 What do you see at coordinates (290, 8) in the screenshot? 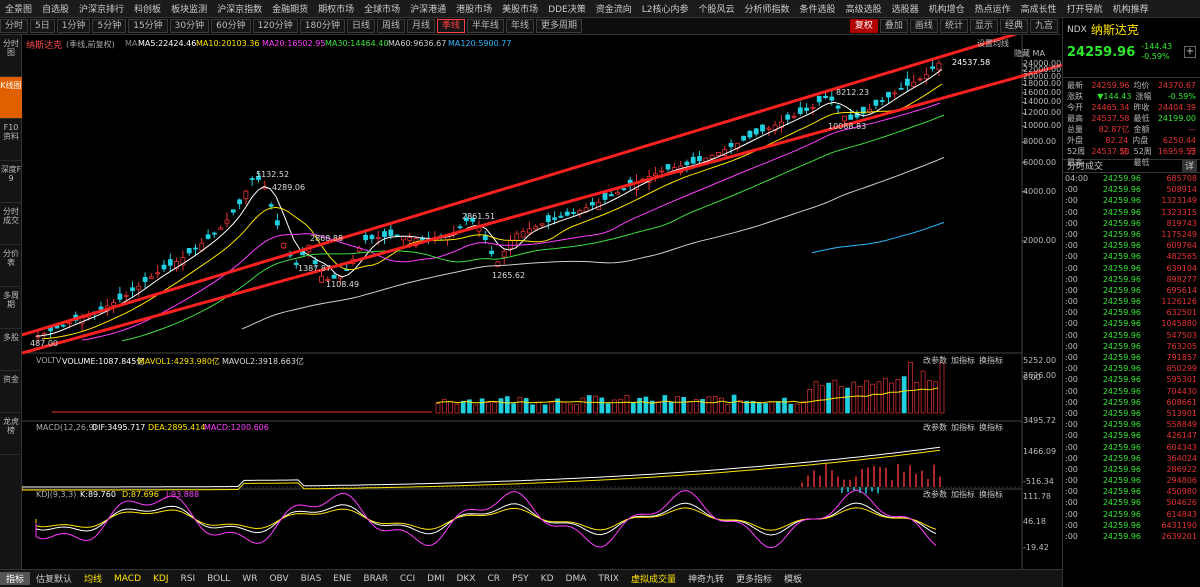
I see `top-menu-item: 金融期货` at bounding box center [290, 8].